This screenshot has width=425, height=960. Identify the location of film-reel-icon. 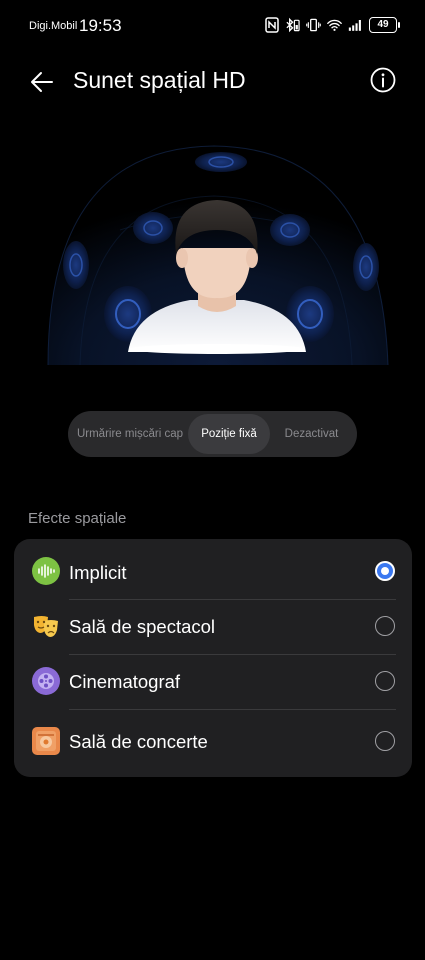
(46, 681).